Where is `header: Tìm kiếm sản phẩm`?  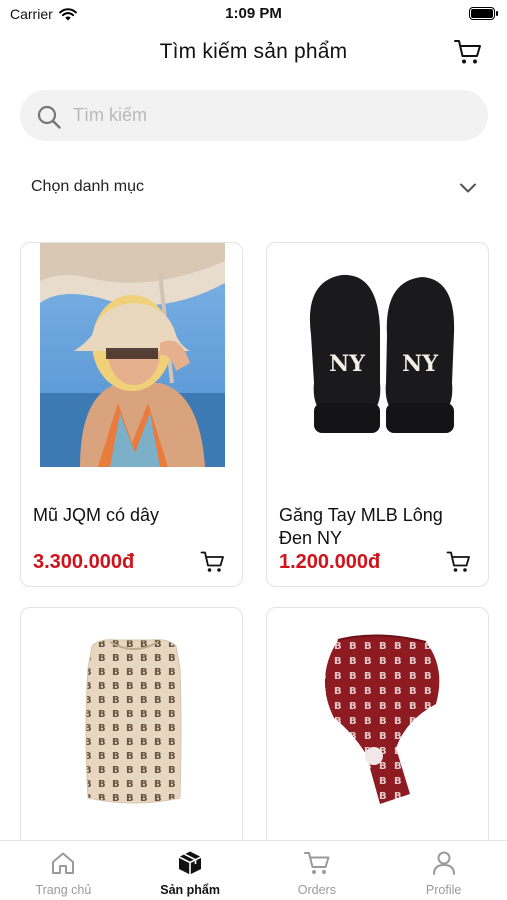
header: Tìm kiếm sản phẩm is located at coordinates (253, 52).